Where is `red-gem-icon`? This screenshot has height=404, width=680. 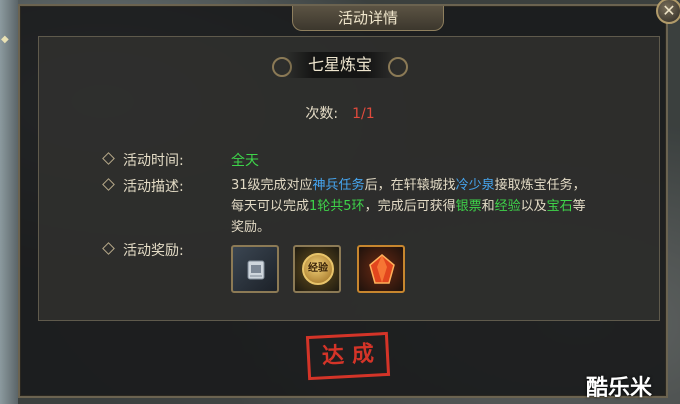
red-gem-icon is located at coordinates (382, 269).